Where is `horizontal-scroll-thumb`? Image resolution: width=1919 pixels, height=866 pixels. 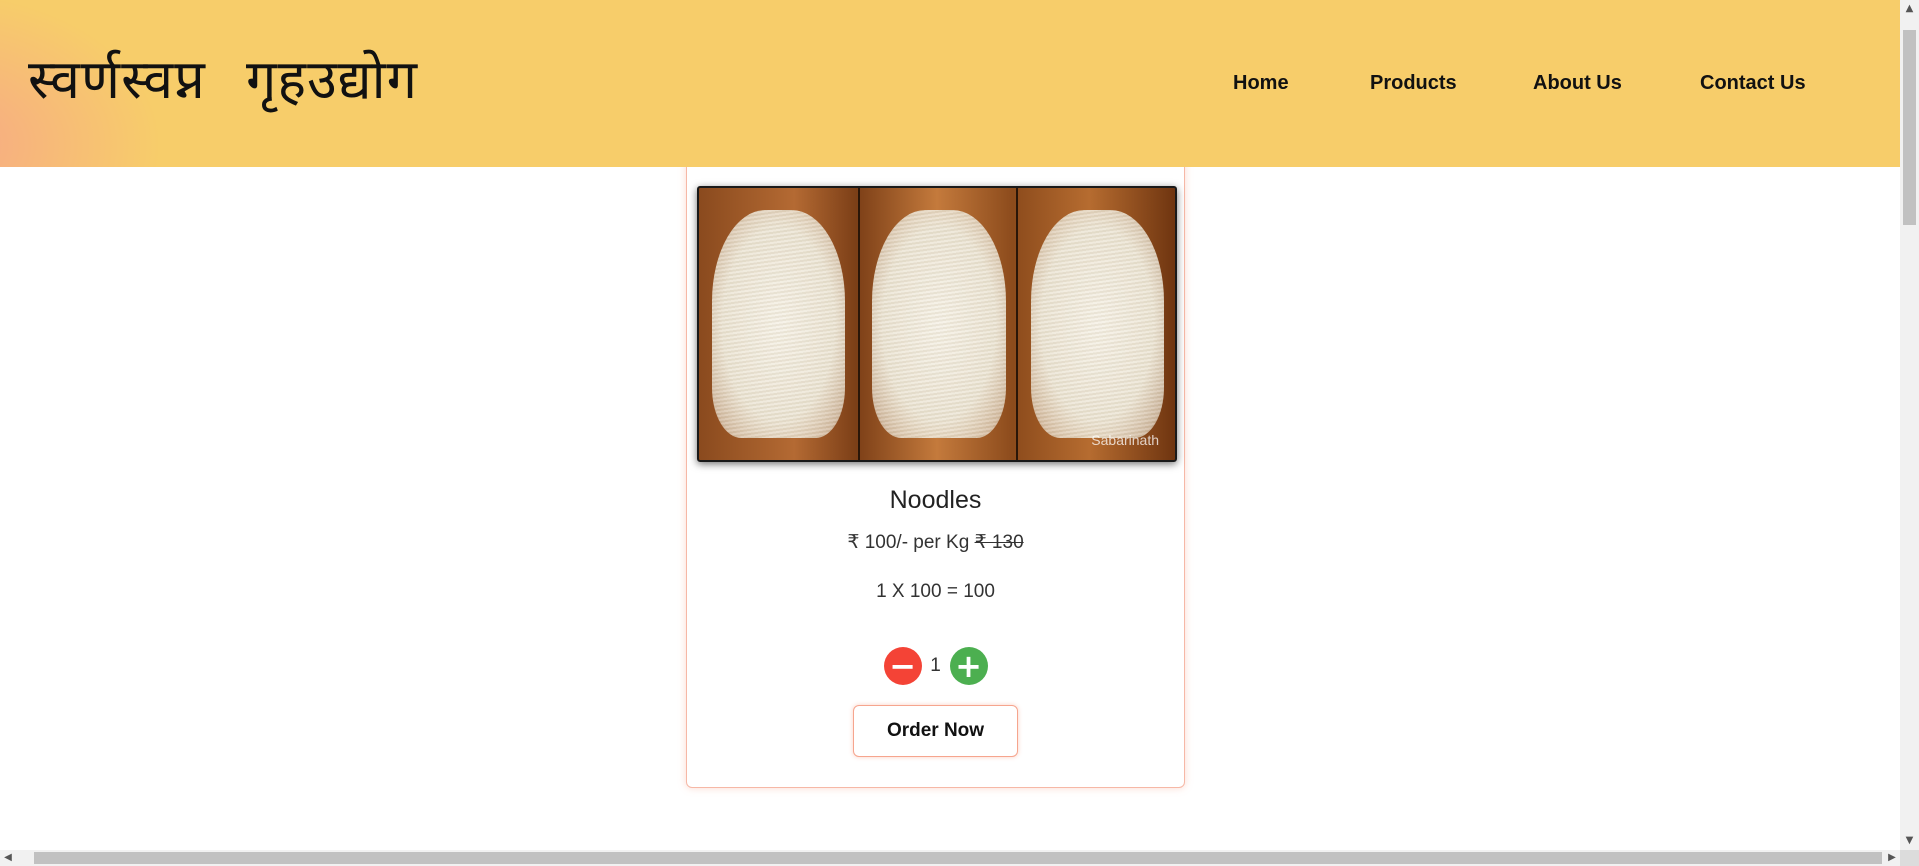
horizontal-scroll-thumb is located at coordinates (958, 858).